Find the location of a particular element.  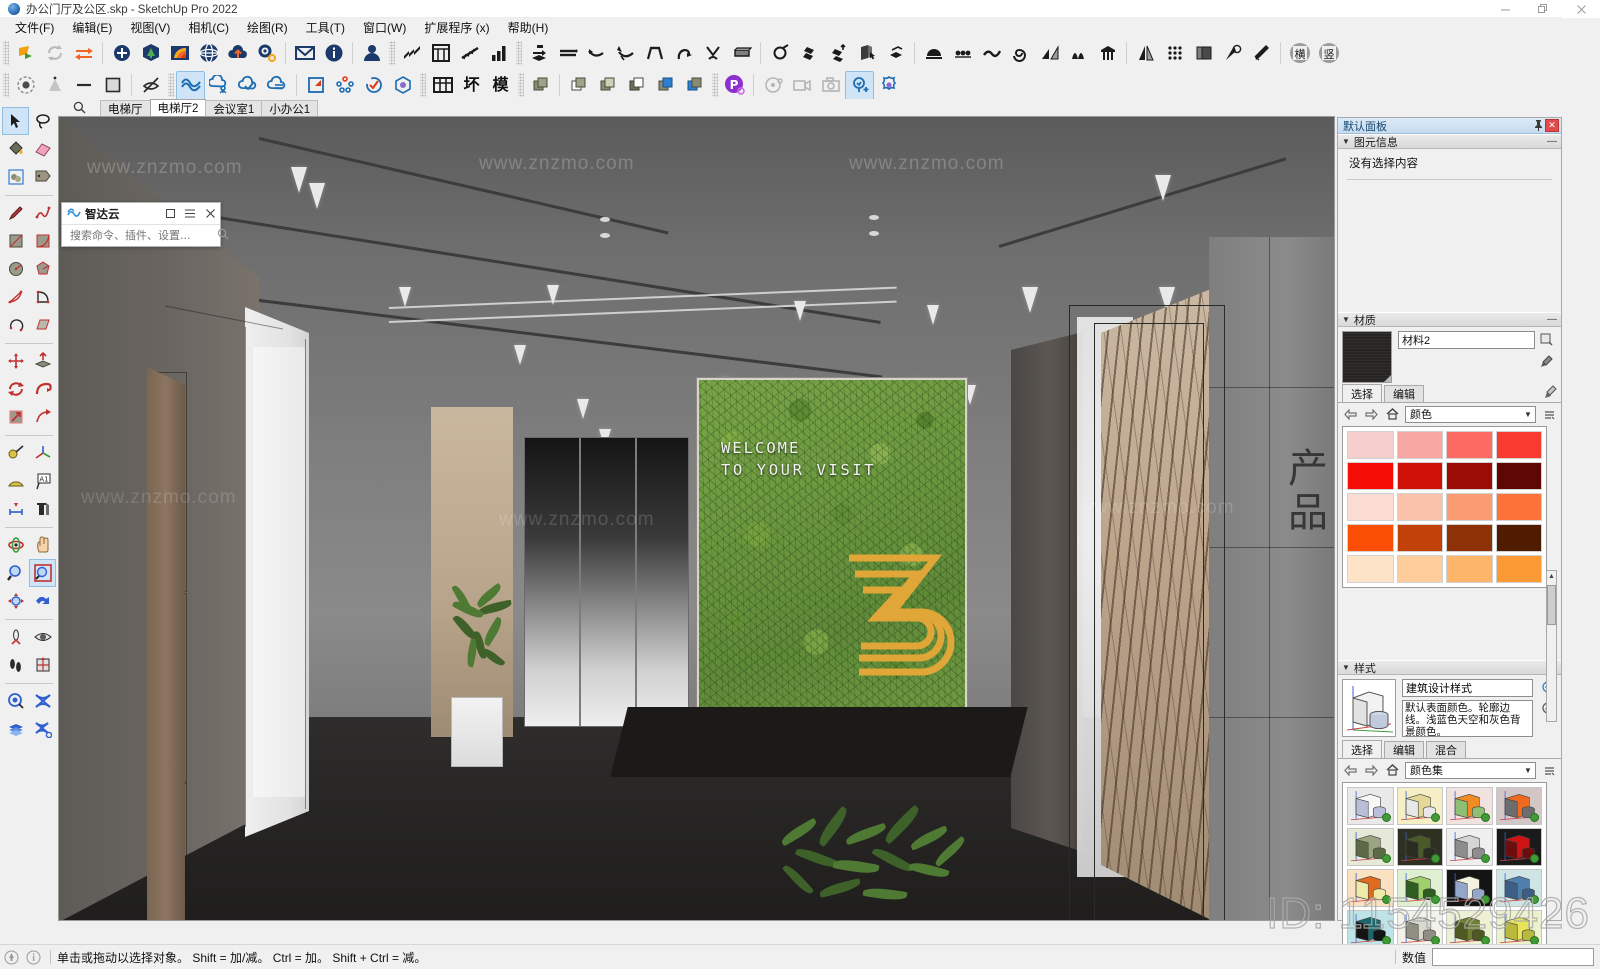

railing-tool-icon is located at coordinates (469, 53).